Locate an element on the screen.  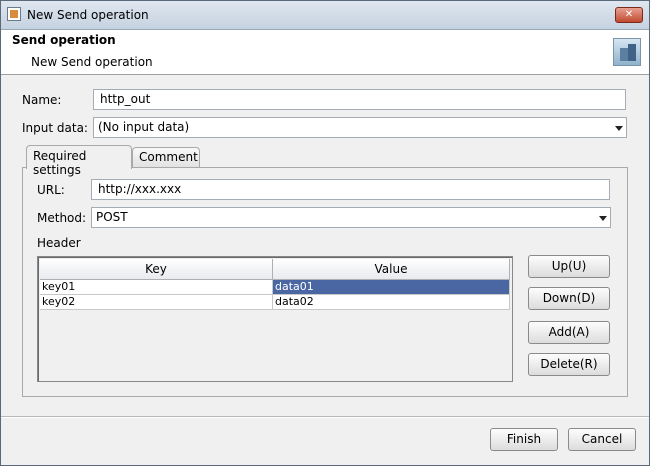
name-field: http_out is located at coordinates (359, 99).